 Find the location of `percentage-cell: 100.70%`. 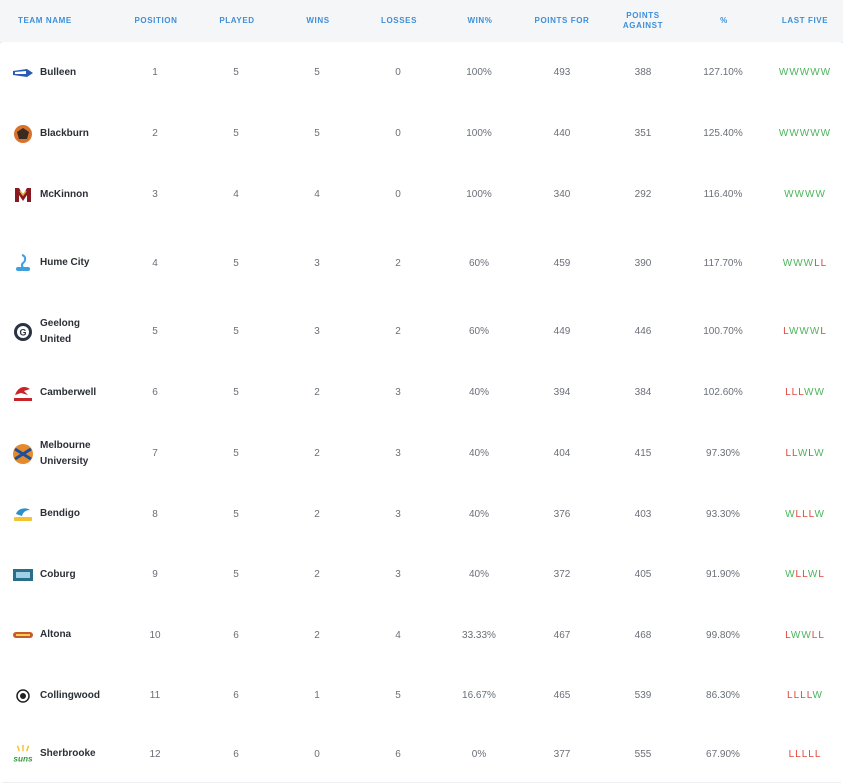

percentage-cell: 100.70% is located at coordinates (723, 331).